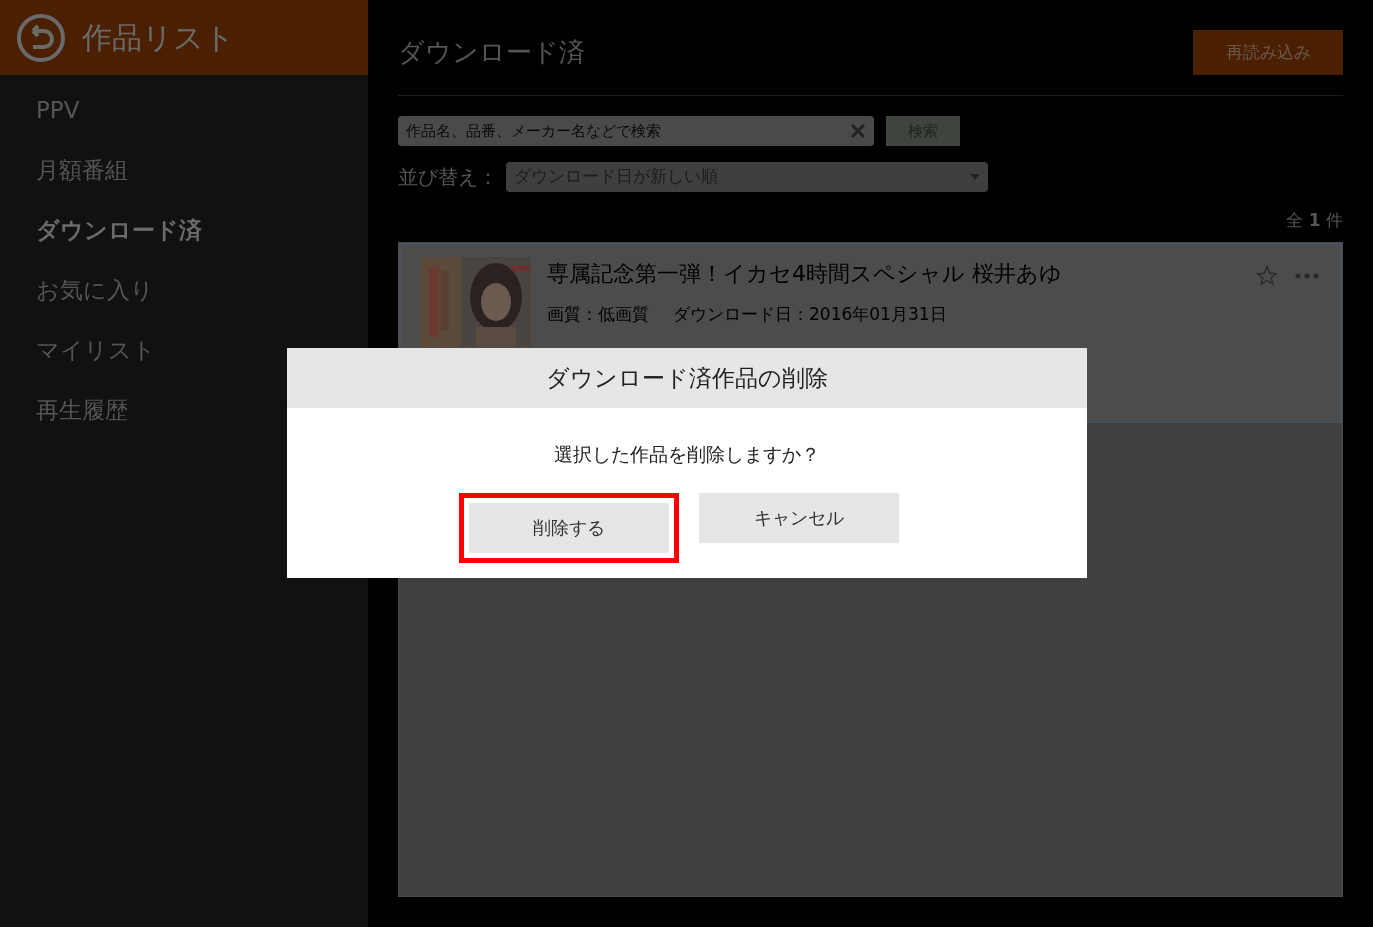 This screenshot has height=927, width=1373. I want to click on dialog-title: ダウンロード済作品の削除, so click(687, 378).